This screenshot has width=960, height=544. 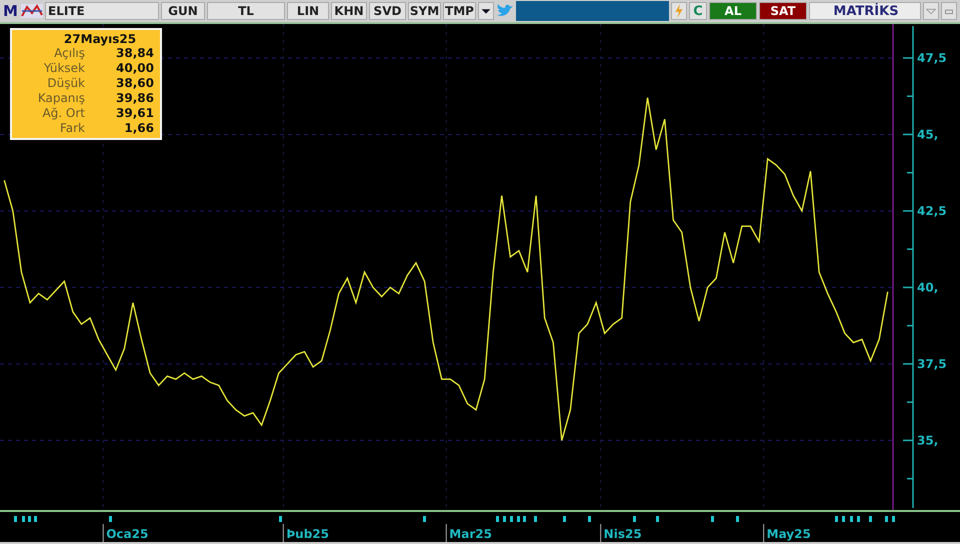 What do you see at coordinates (387, 11) in the screenshot?
I see `toolbar-button: SVD` at bounding box center [387, 11].